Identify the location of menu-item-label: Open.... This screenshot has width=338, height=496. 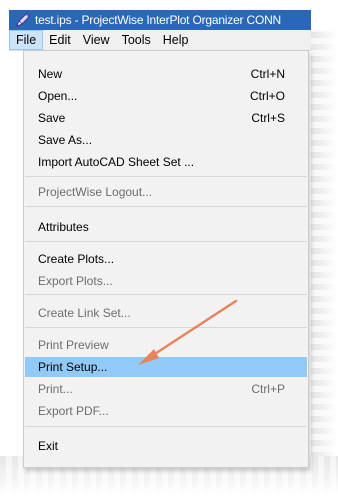
(58, 96).